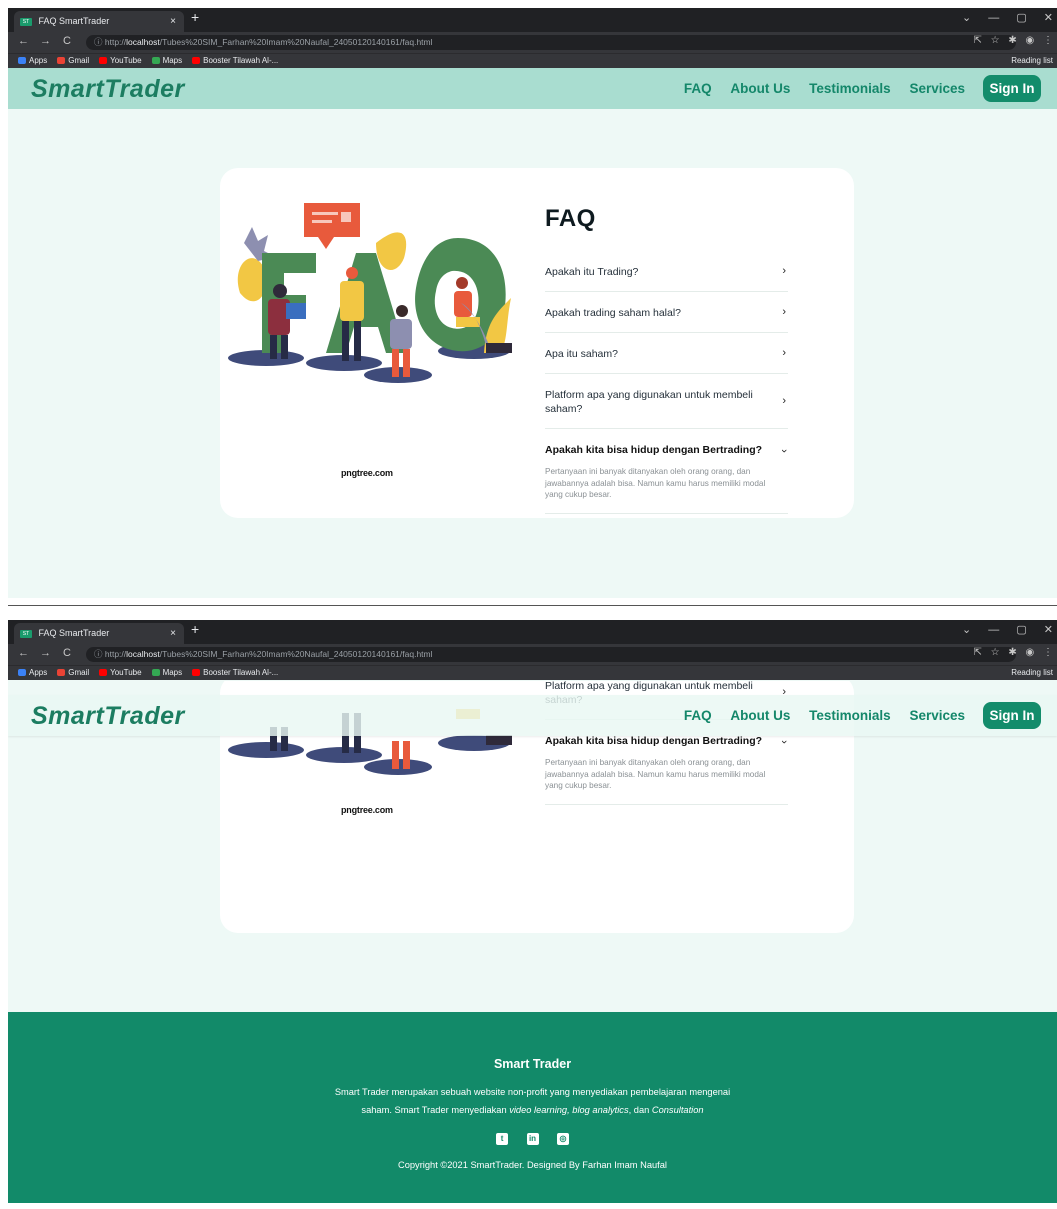  What do you see at coordinates (666, 271) in the screenshot?
I see `faq-item: Apakah itu Trading? ›` at bounding box center [666, 271].